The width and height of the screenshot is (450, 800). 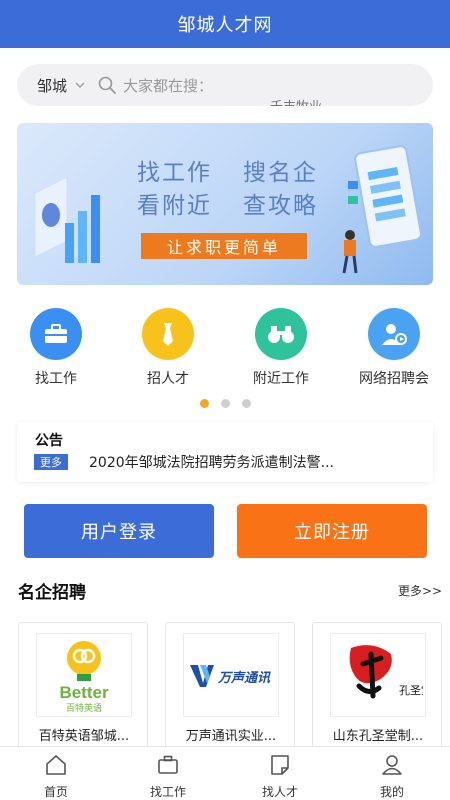 What do you see at coordinates (280, 765) in the screenshot?
I see `document-icon` at bounding box center [280, 765].